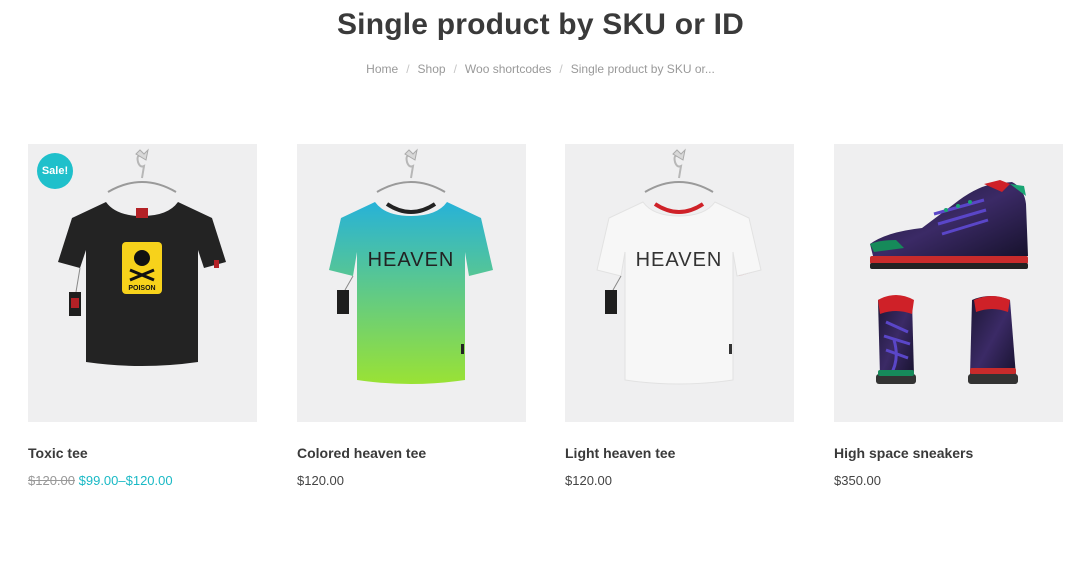 Image resolution: width=1081 pixels, height=562 pixels. I want to click on product-image-toxic-tee: POISON Sale!, so click(142, 283).